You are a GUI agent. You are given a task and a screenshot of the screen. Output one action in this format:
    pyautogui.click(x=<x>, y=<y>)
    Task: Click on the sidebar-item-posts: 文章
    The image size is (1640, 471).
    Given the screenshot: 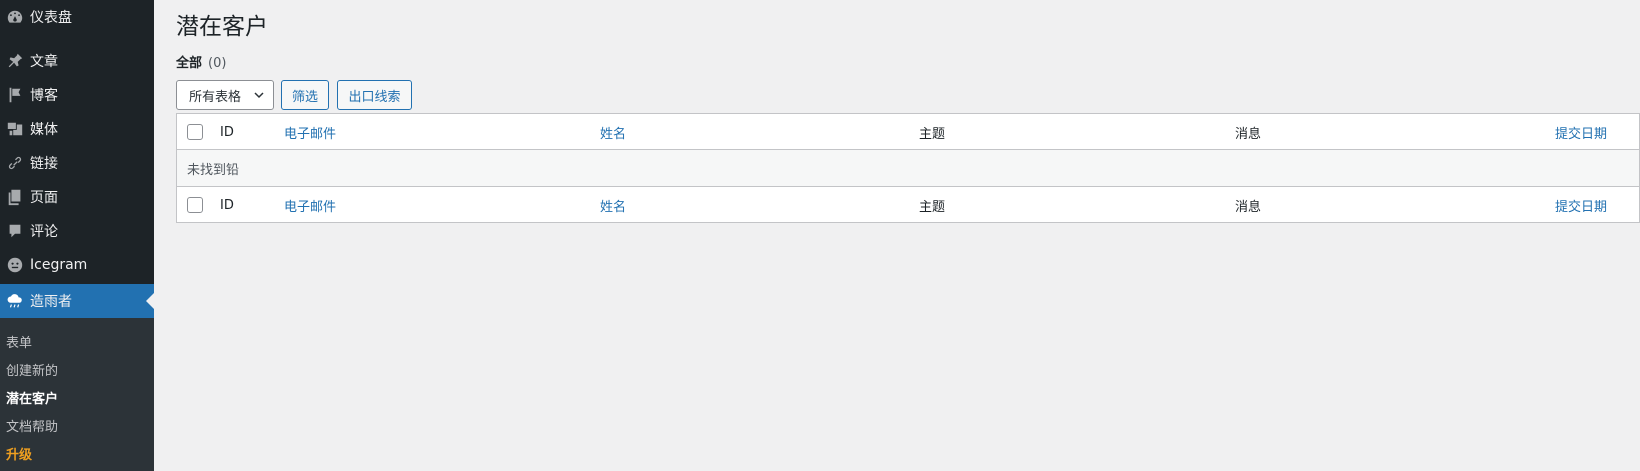 What is the action you would take?
    pyautogui.click(x=77, y=61)
    